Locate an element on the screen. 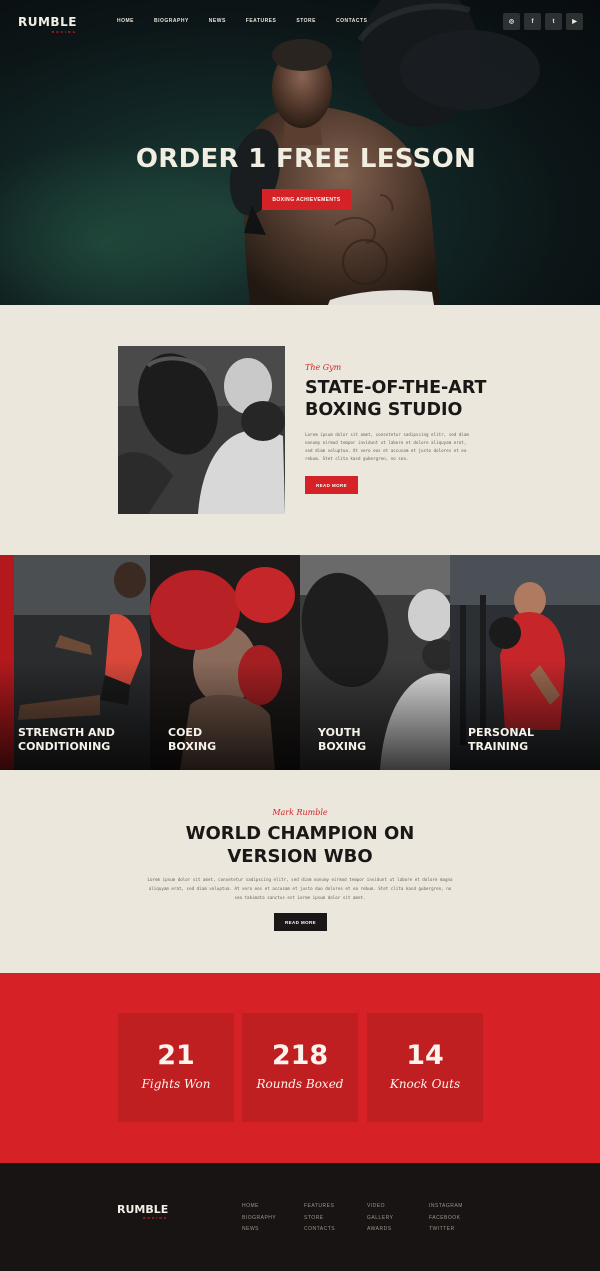 The image size is (600, 1271). footer-link-features: FEATURES is located at coordinates (319, 1209).